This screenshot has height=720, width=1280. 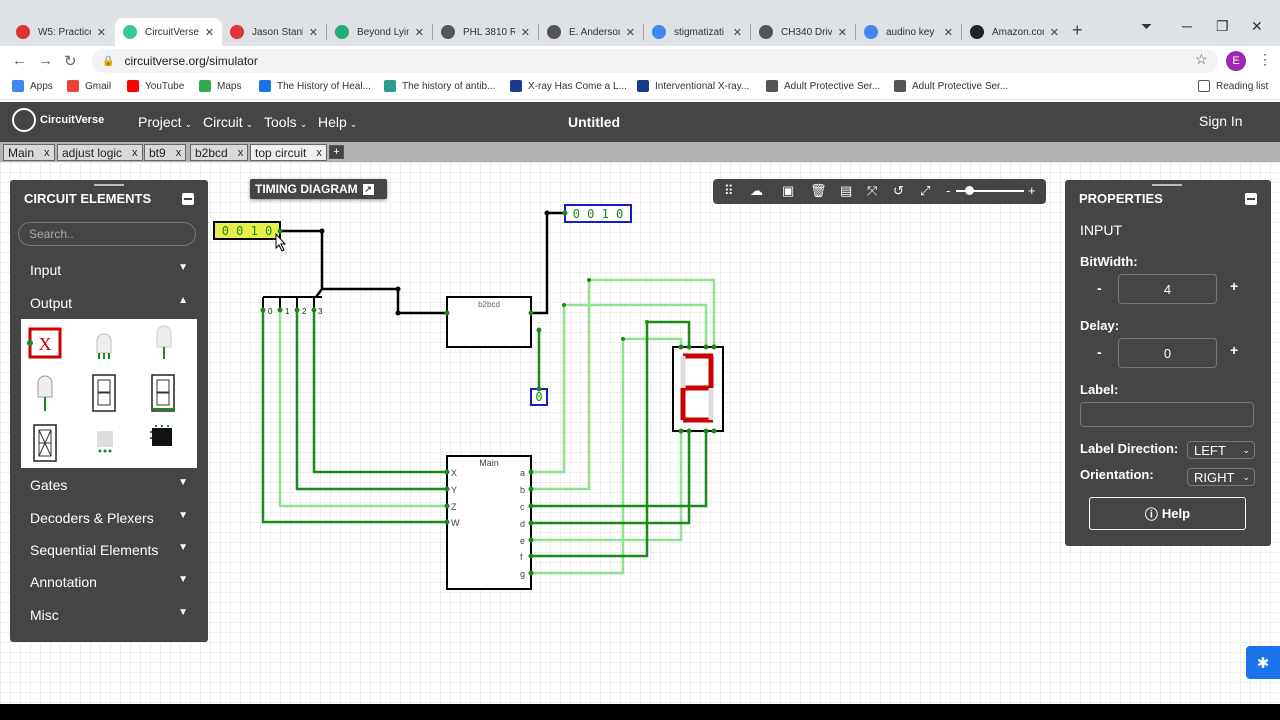 What do you see at coordinates (1176, 513) in the screenshot?
I see `help-label: Help` at bounding box center [1176, 513].